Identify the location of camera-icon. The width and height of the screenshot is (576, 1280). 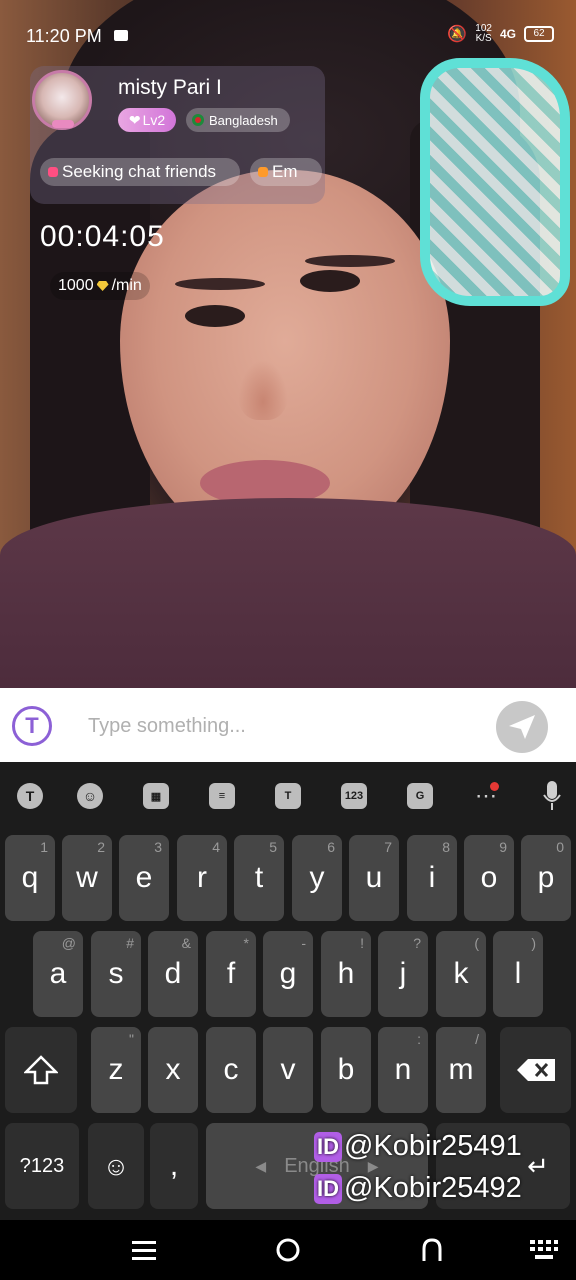
(121, 35).